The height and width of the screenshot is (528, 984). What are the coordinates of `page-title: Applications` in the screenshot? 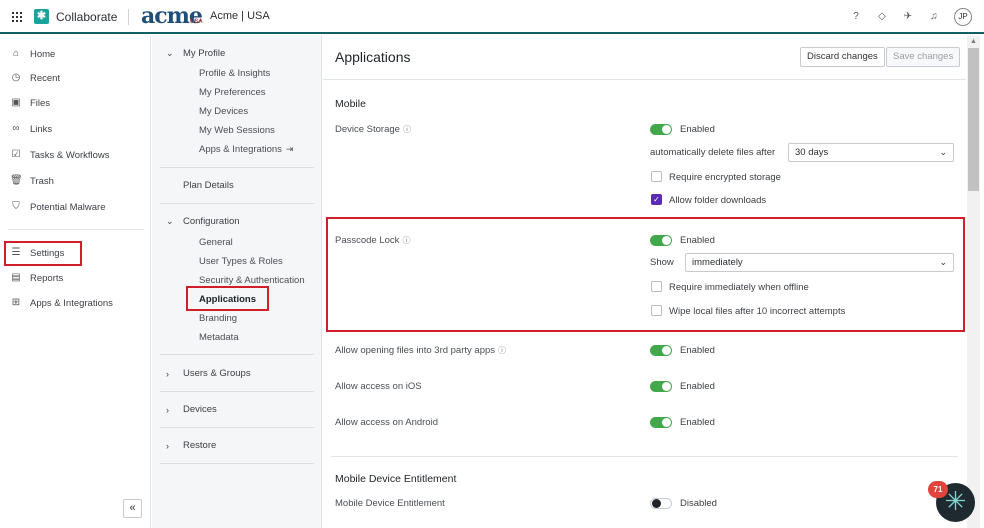 It's located at (373, 57).